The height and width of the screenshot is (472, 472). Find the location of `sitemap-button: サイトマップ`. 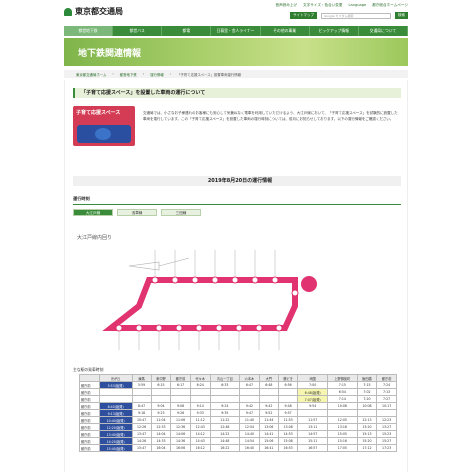

sitemap-button: サイトマップ is located at coordinates (303, 15).